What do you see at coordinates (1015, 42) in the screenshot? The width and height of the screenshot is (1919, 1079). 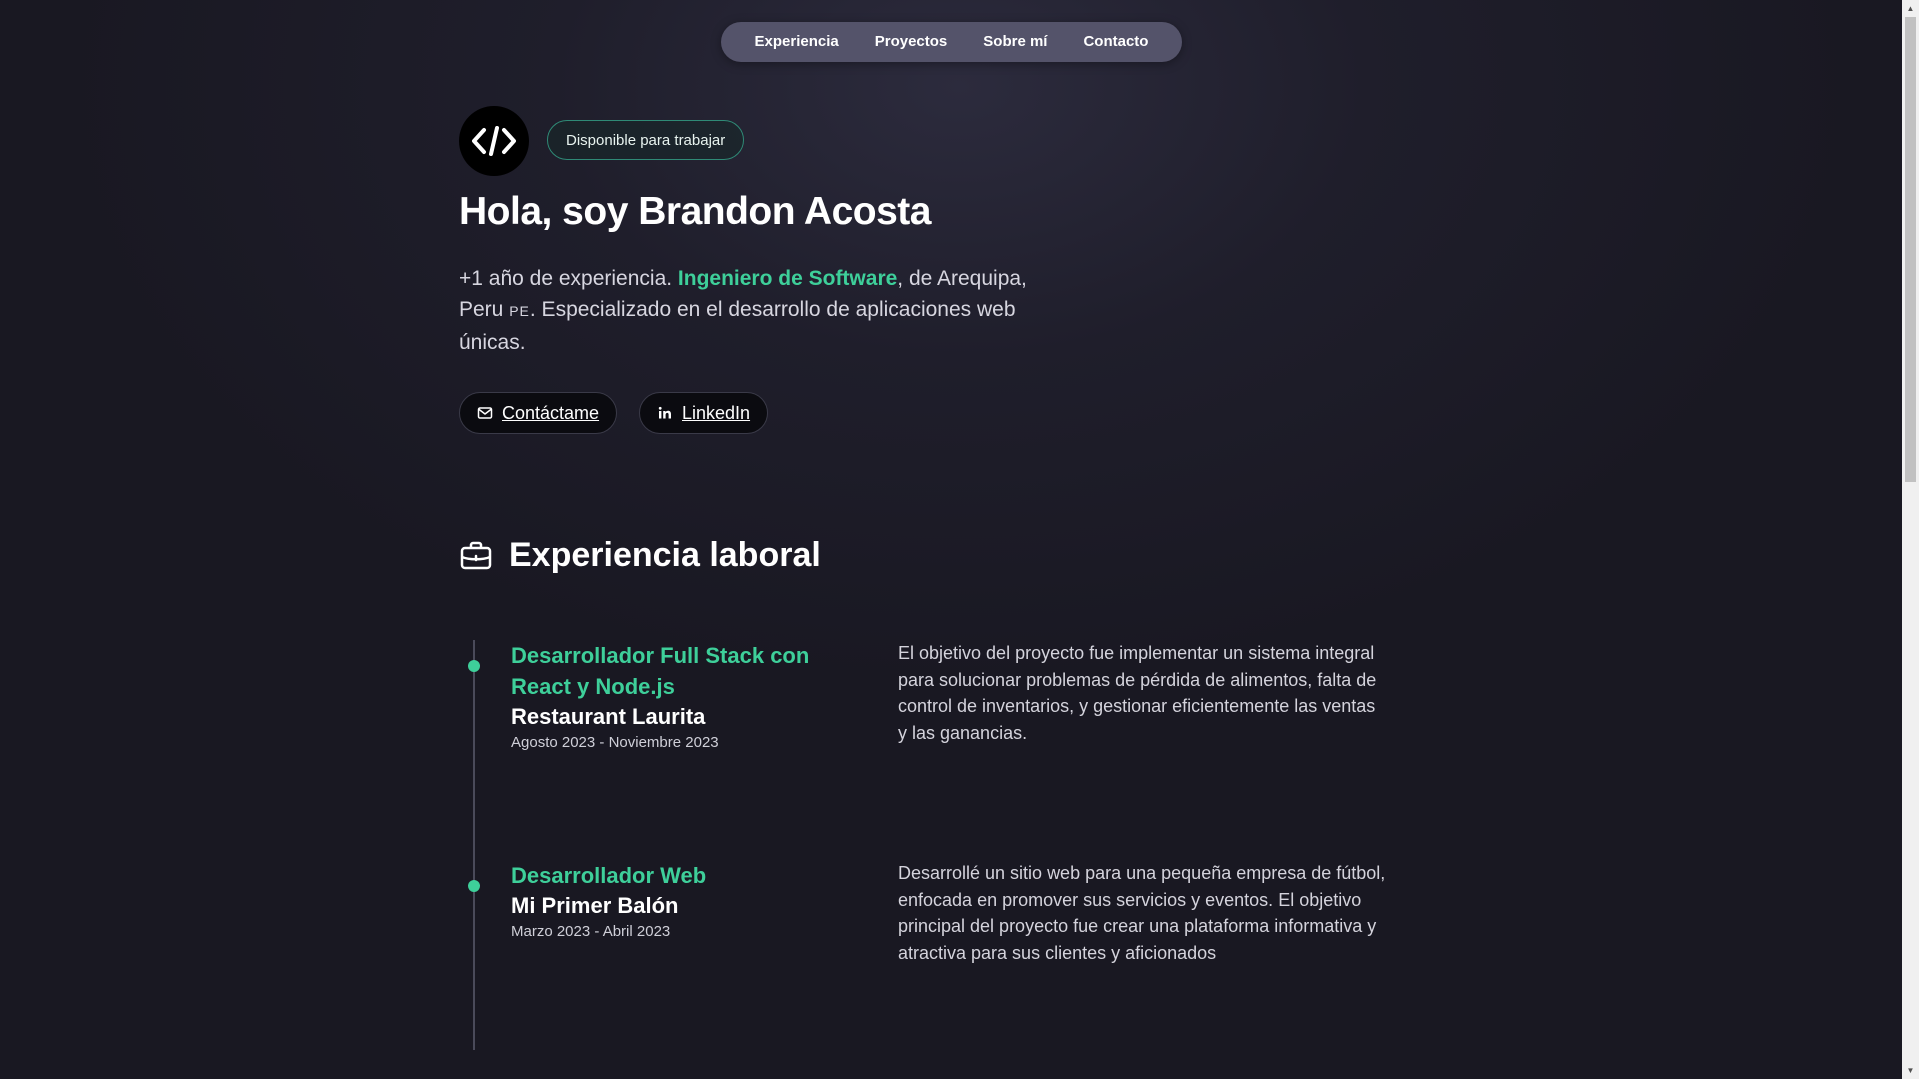 I see `nav-link-sobre-mi: Sobre mí` at bounding box center [1015, 42].